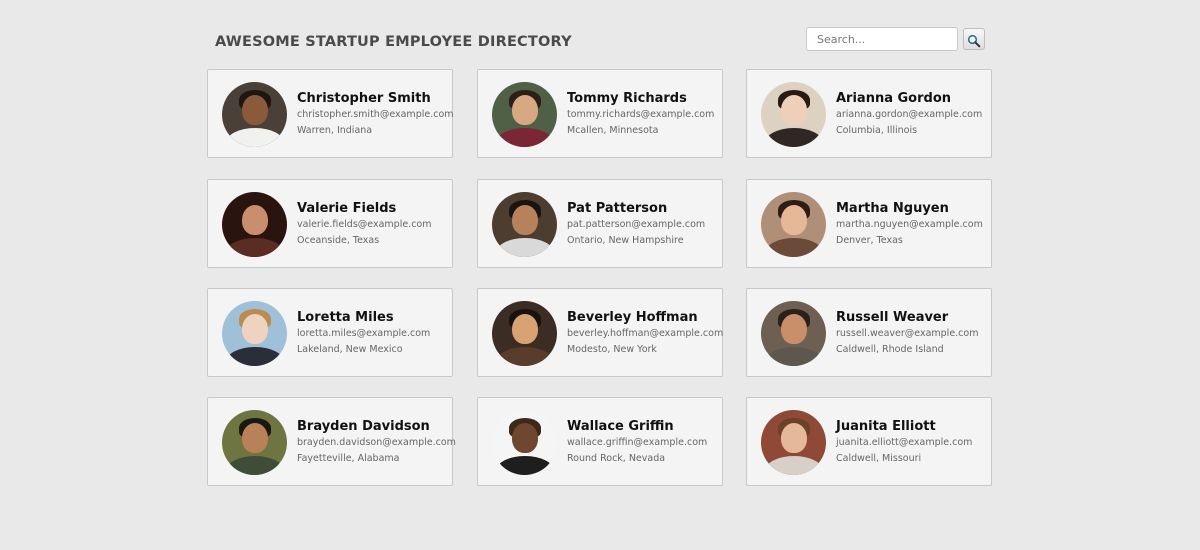  What do you see at coordinates (625, 240) in the screenshot?
I see `employee-location: Ontario, New Hampshire` at bounding box center [625, 240].